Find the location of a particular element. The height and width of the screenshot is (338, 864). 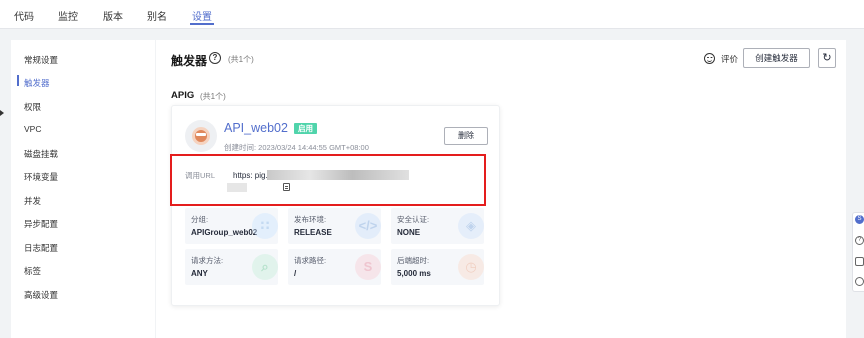

active-item-marker is located at coordinates (18, 80).